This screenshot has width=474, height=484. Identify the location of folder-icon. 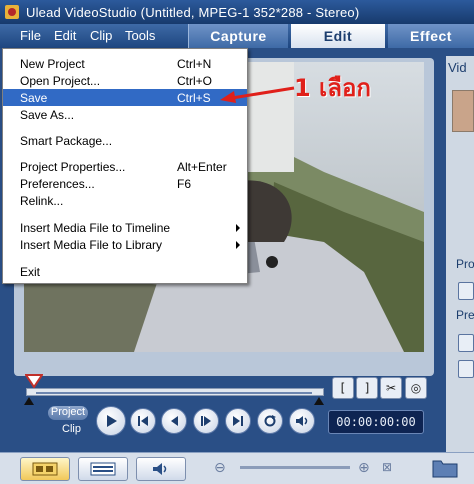
(445, 468).